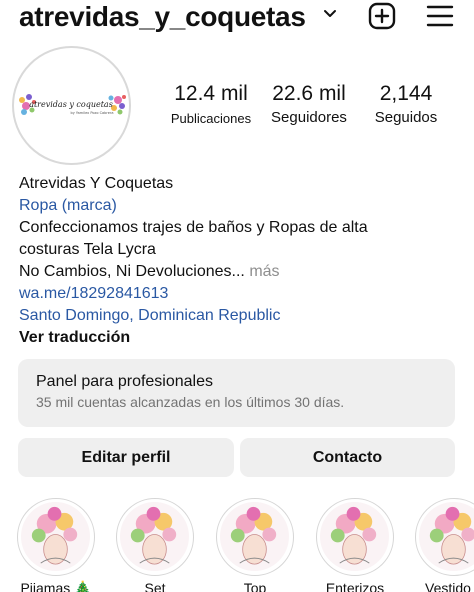  What do you see at coordinates (347, 457) in the screenshot?
I see `contact-button: Contacto` at bounding box center [347, 457].